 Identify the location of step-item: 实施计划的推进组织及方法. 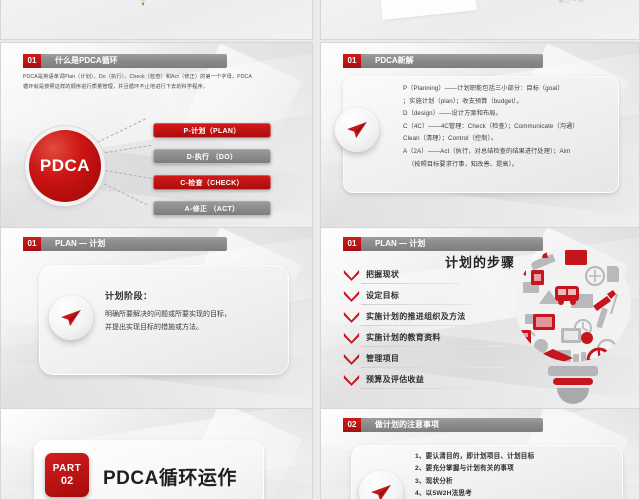
(450, 316).